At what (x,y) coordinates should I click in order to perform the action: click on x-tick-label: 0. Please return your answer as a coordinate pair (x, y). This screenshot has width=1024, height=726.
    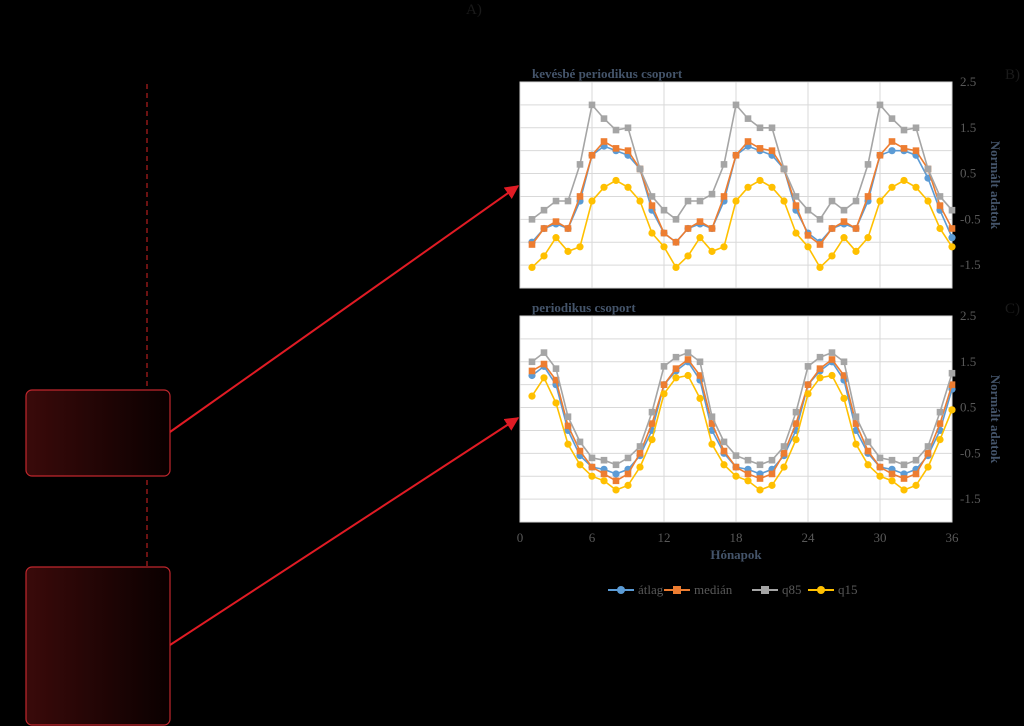
    Looking at the image, I should click on (520, 537).